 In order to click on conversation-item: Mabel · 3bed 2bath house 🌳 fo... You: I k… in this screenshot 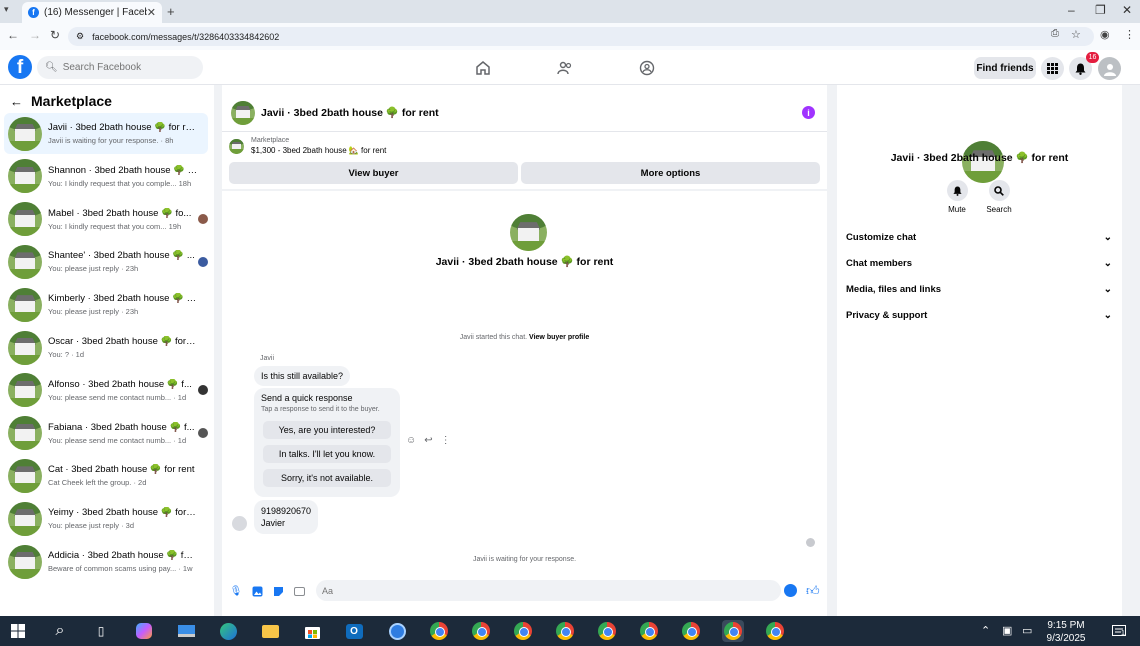, I will do `click(106, 219)`.